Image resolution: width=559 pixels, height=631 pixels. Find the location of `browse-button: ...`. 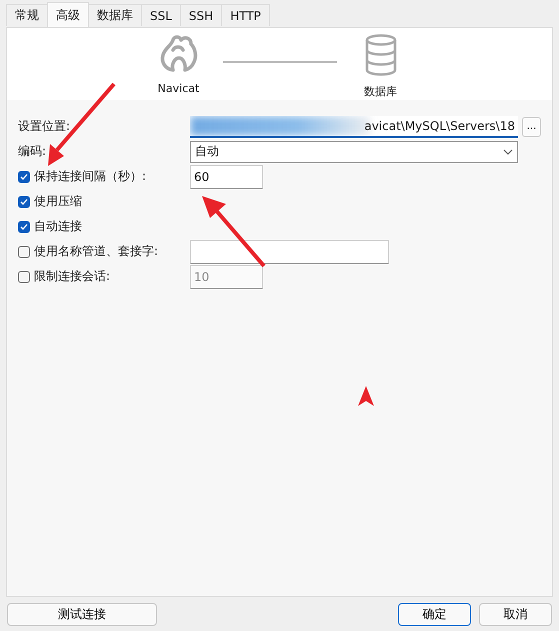

browse-button: ... is located at coordinates (531, 126).